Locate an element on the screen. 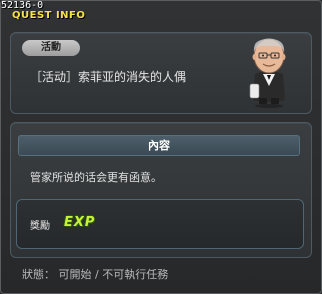 The image size is (322, 294). exp-reward-icon: EXP is located at coordinates (80, 222).